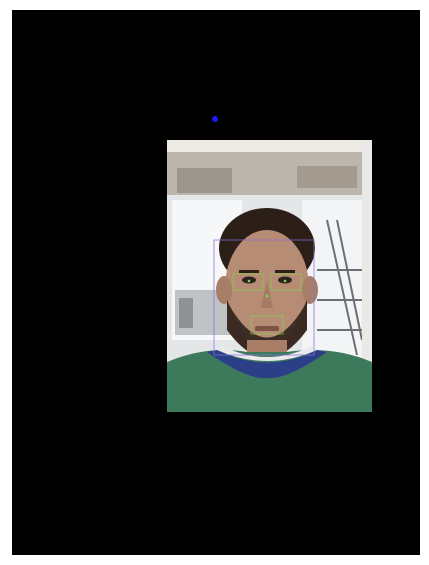 This screenshot has height=565, width=429. I want to click on blue-marker-dot, so click(215, 119).